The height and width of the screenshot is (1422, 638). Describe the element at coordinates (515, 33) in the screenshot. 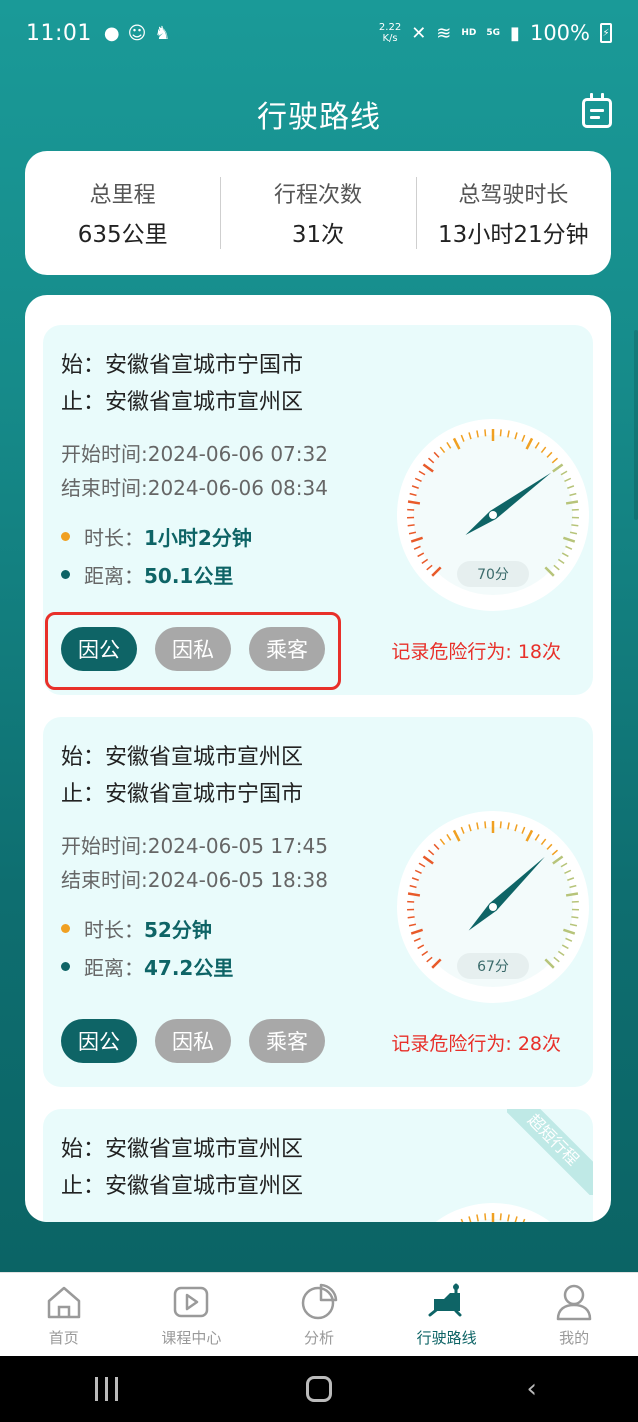

I see `signal-icon: ▮` at that location.